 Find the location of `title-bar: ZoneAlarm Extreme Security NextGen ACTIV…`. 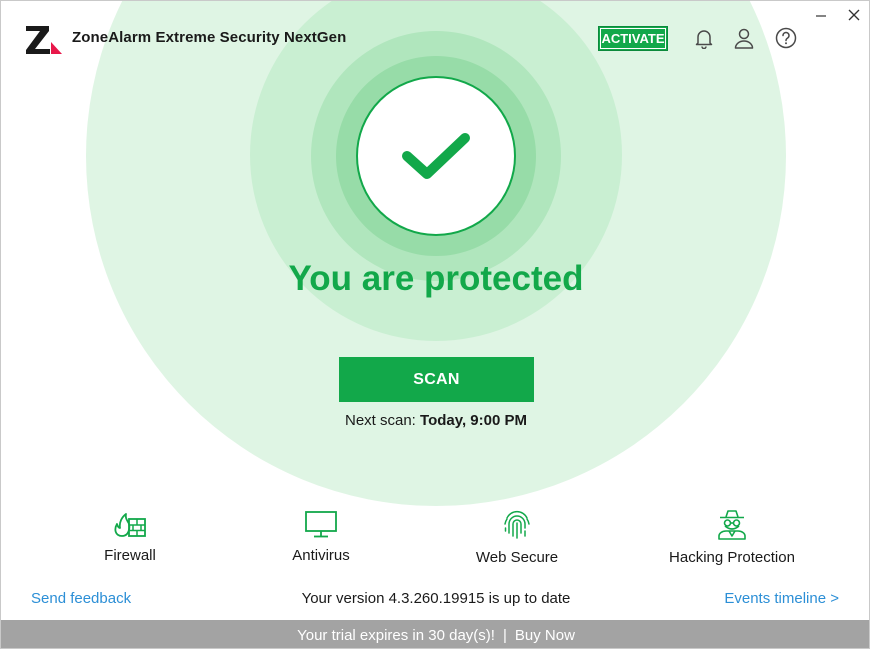

title-bar: ZoneAlarm Extreme Security NextGen ACTIV… is located at coordinates (435, 36).